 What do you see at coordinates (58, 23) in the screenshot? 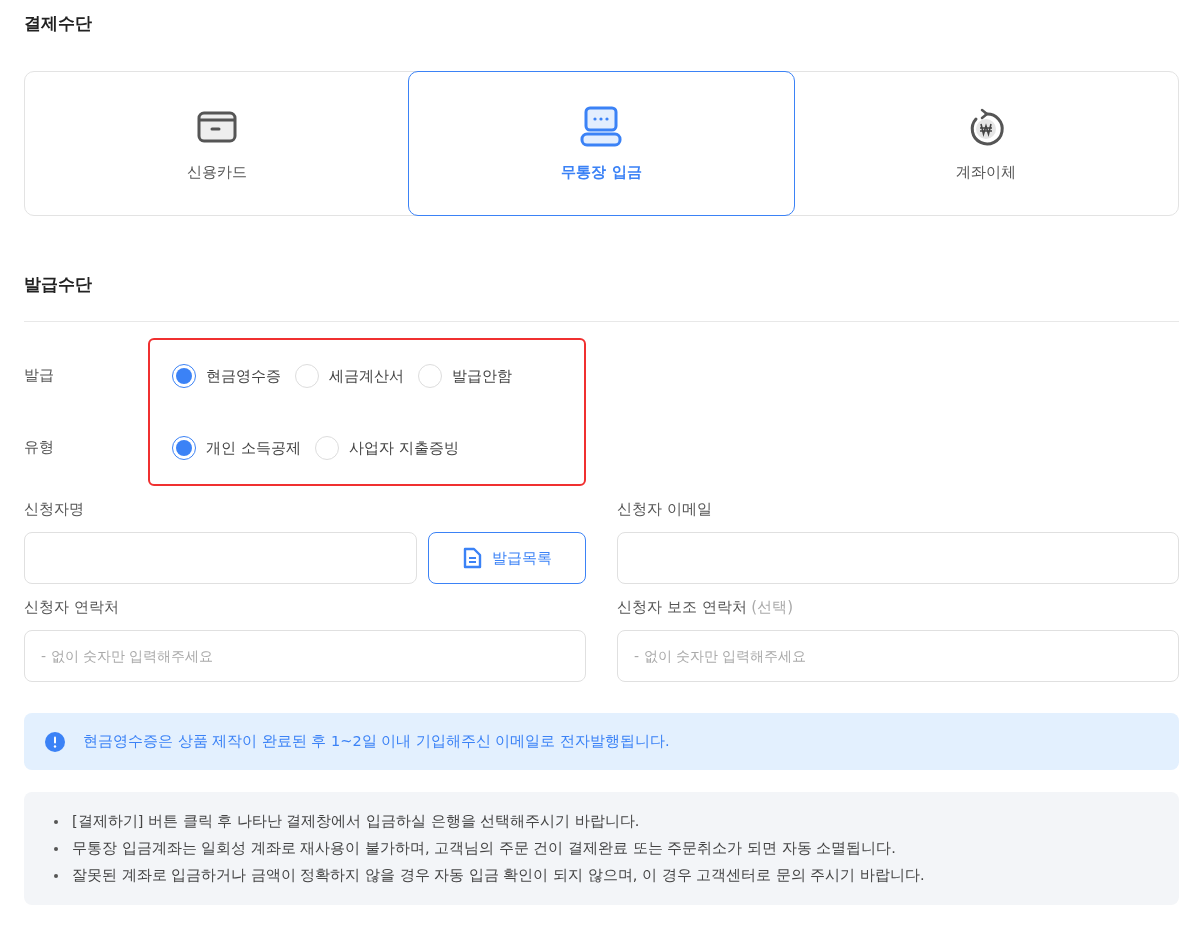
I see `section-title: 결제수단` at bounding box center [58, 23].